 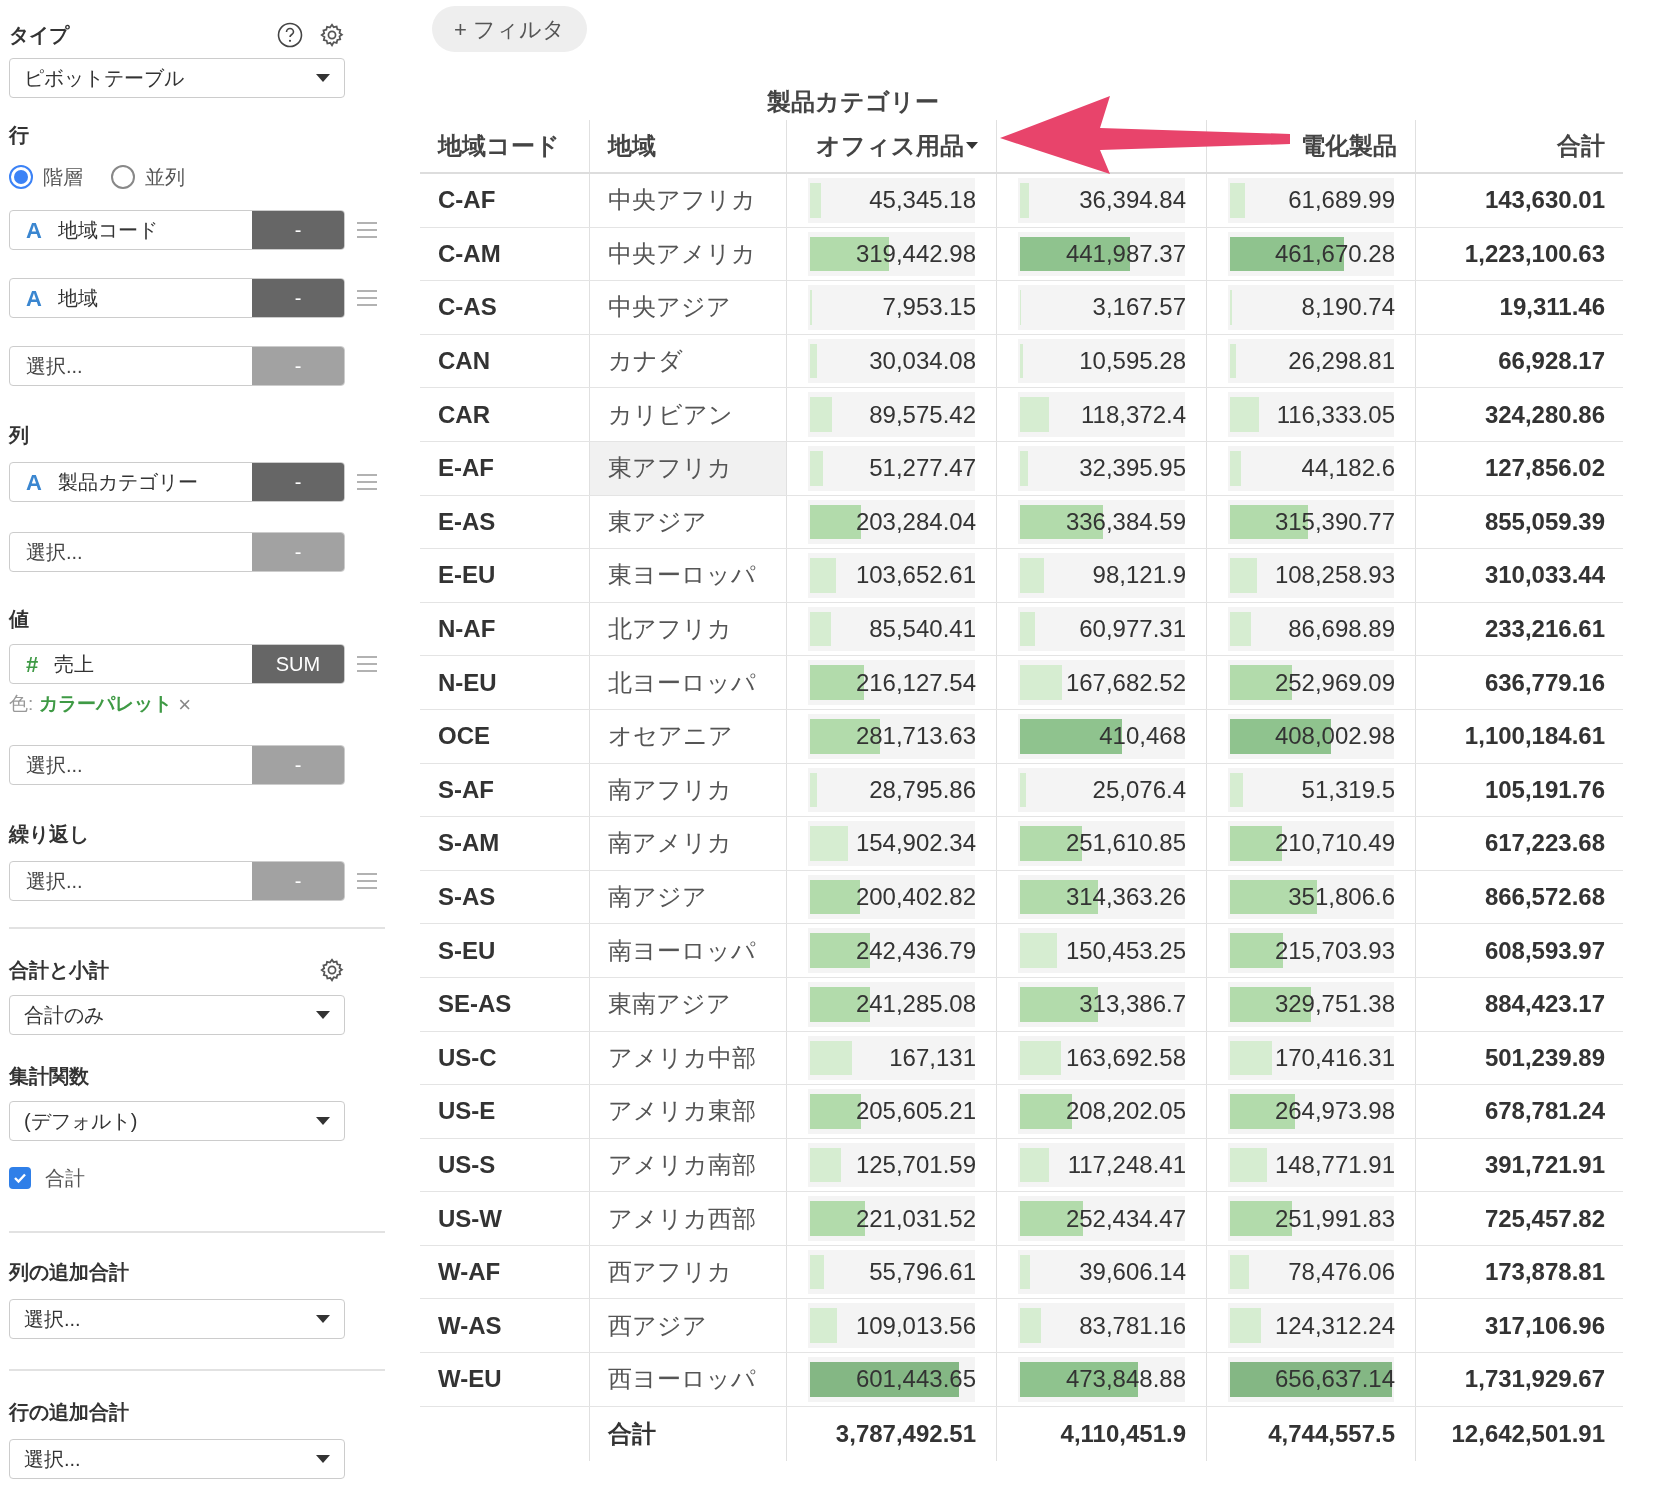 I want to click on table-cell-text: 26,298.81, so click(x=1341, y=361).